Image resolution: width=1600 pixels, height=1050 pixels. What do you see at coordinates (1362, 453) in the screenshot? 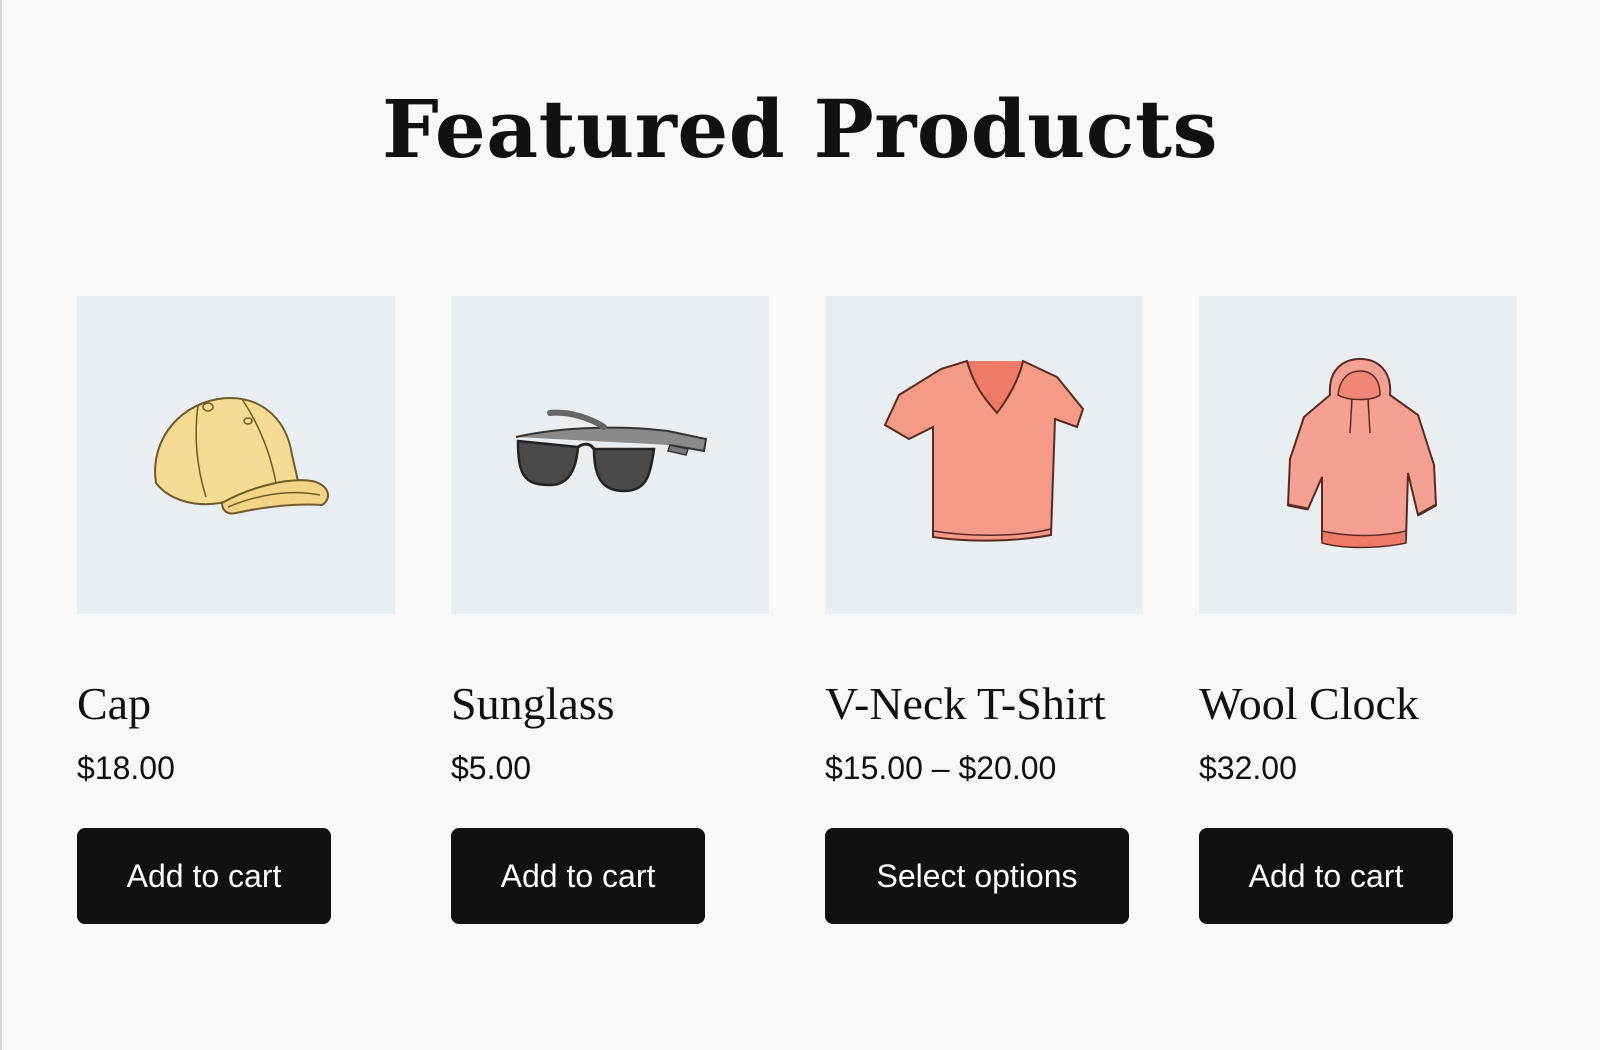
I see `hoodie-icon` at bounding box center [1362, 453].